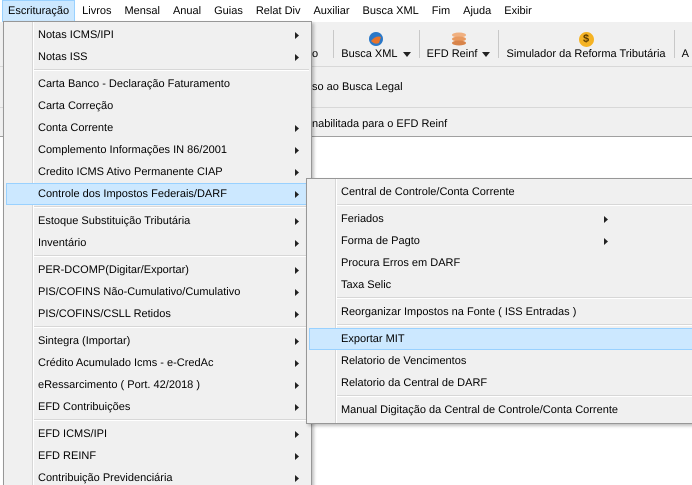 Image resolution: width=692 pixels, height=485 pixels. Describe the element at coordinates (500, 383) in the screenshot. I see `menu-item: Relatorio da Central de DARF` at that location.